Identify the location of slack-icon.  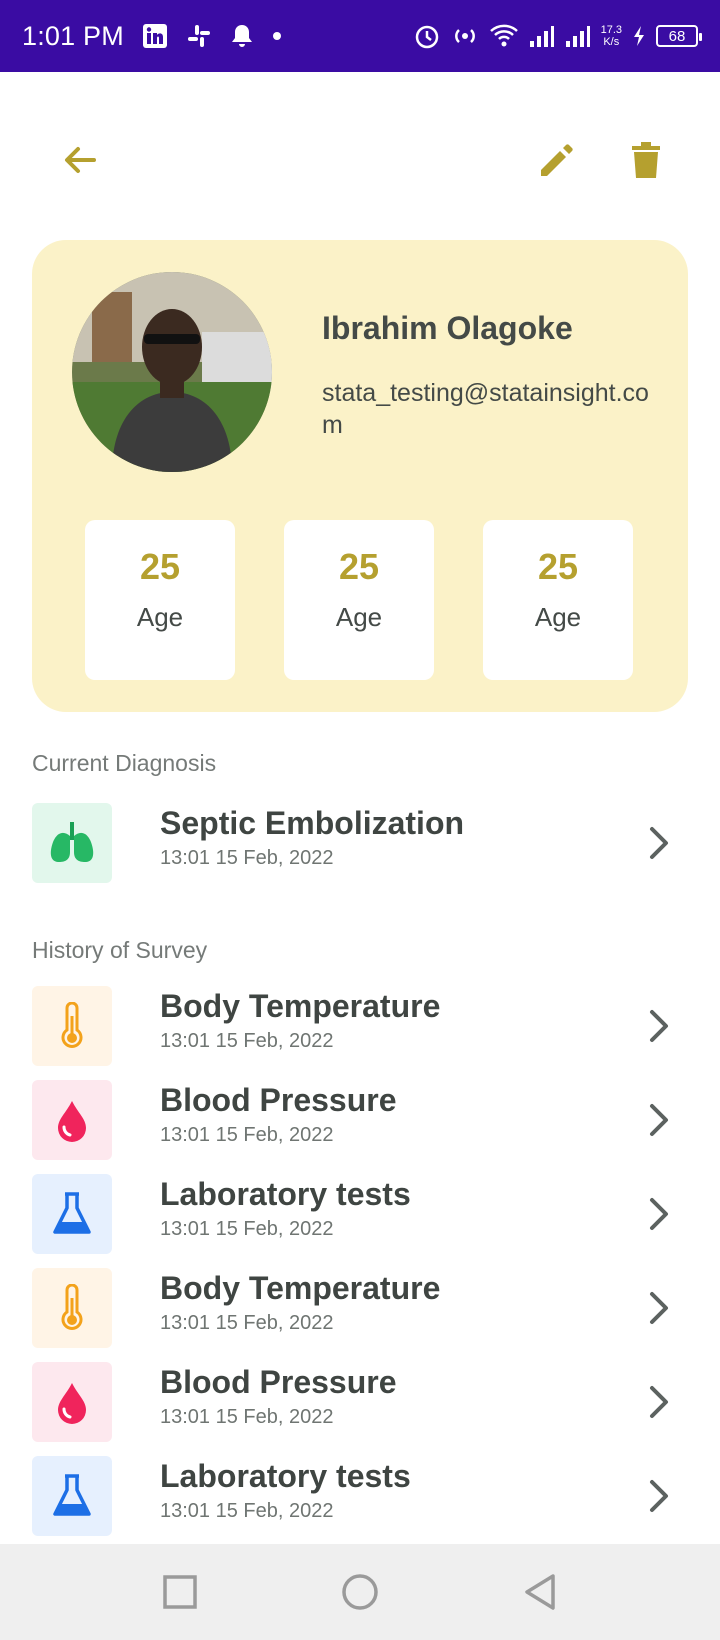
(198, 36).